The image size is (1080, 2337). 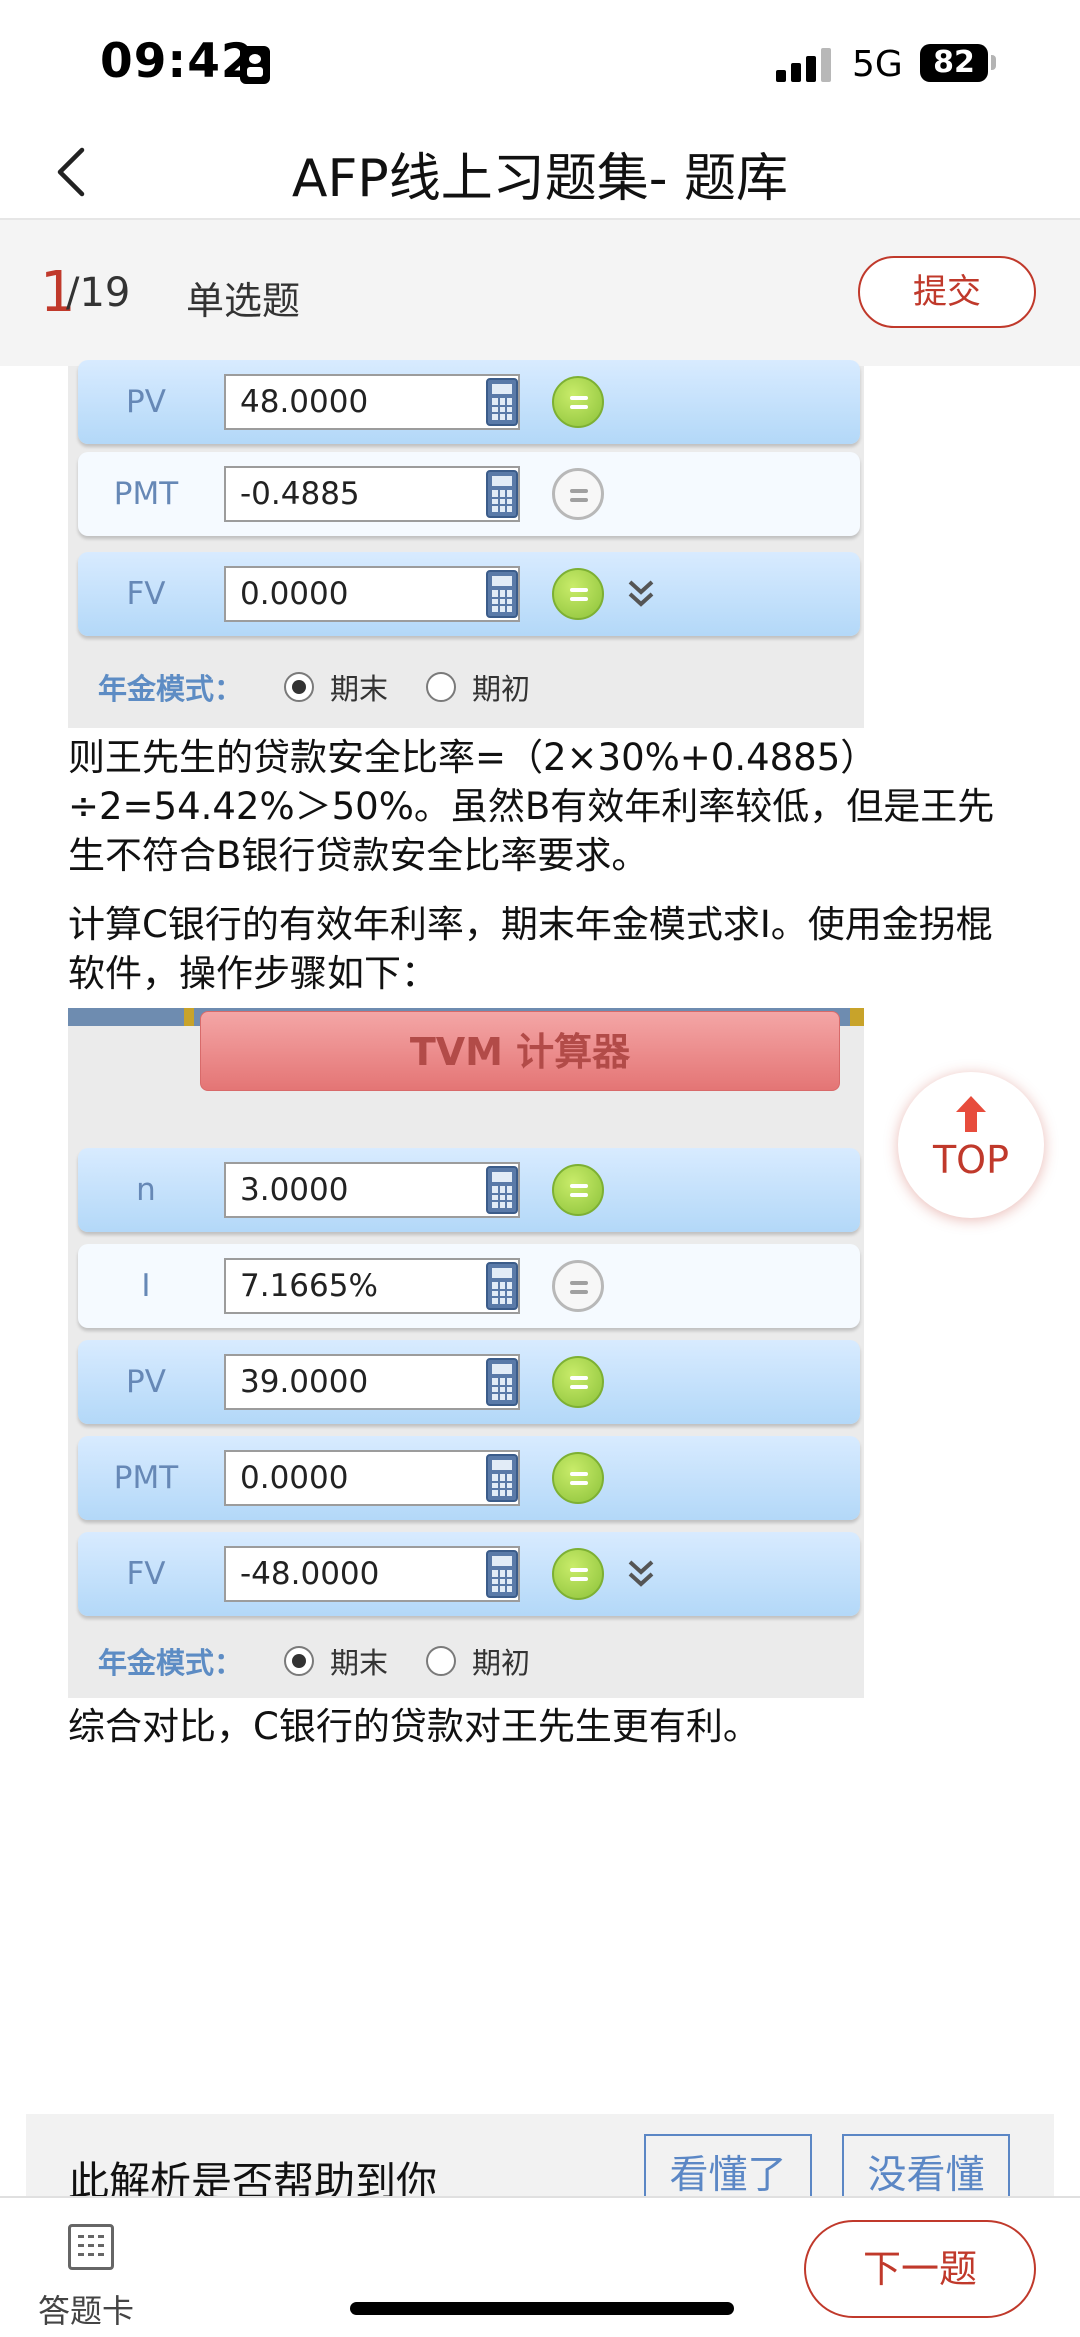 I want to click on row-value: 7.1665%, so click(x=372, y=1286).